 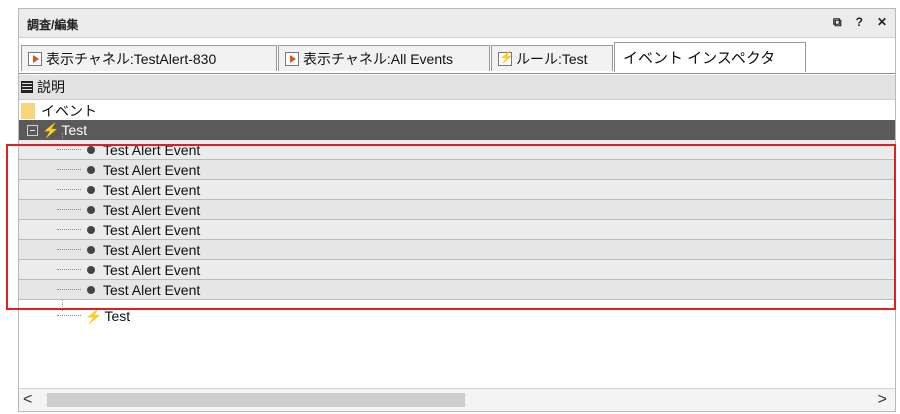 I want to click on tab-channel-all-events: 表示チャネル:All Events, so click(x=384, y=58).